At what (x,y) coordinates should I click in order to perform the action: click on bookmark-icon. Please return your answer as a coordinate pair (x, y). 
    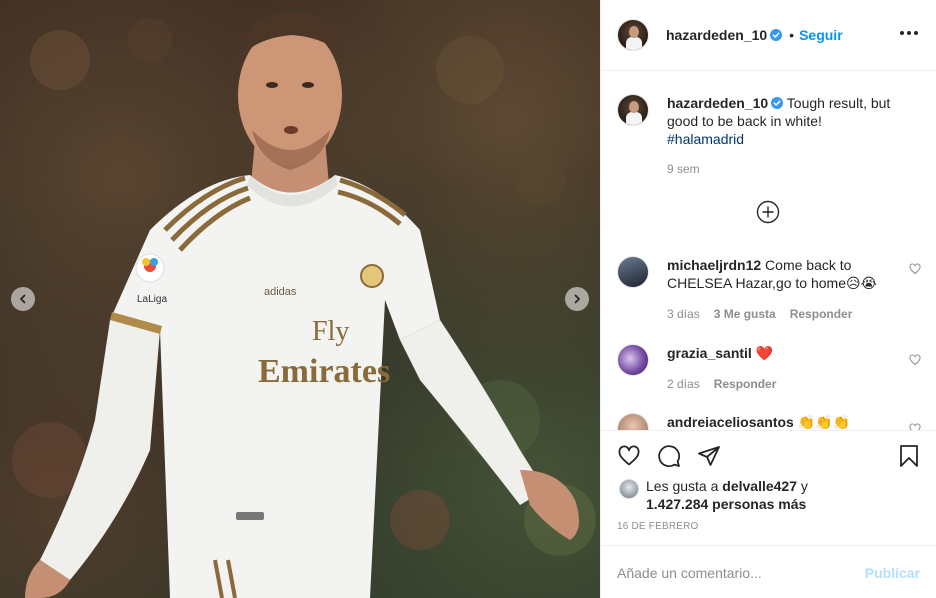
    Looking at the image, I should click on (909, 456).